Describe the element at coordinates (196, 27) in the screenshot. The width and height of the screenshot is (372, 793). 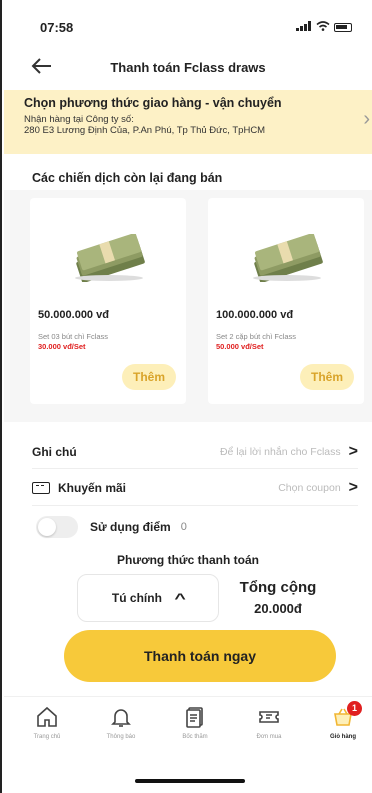
I see `status-bar: 07:58` at that location.